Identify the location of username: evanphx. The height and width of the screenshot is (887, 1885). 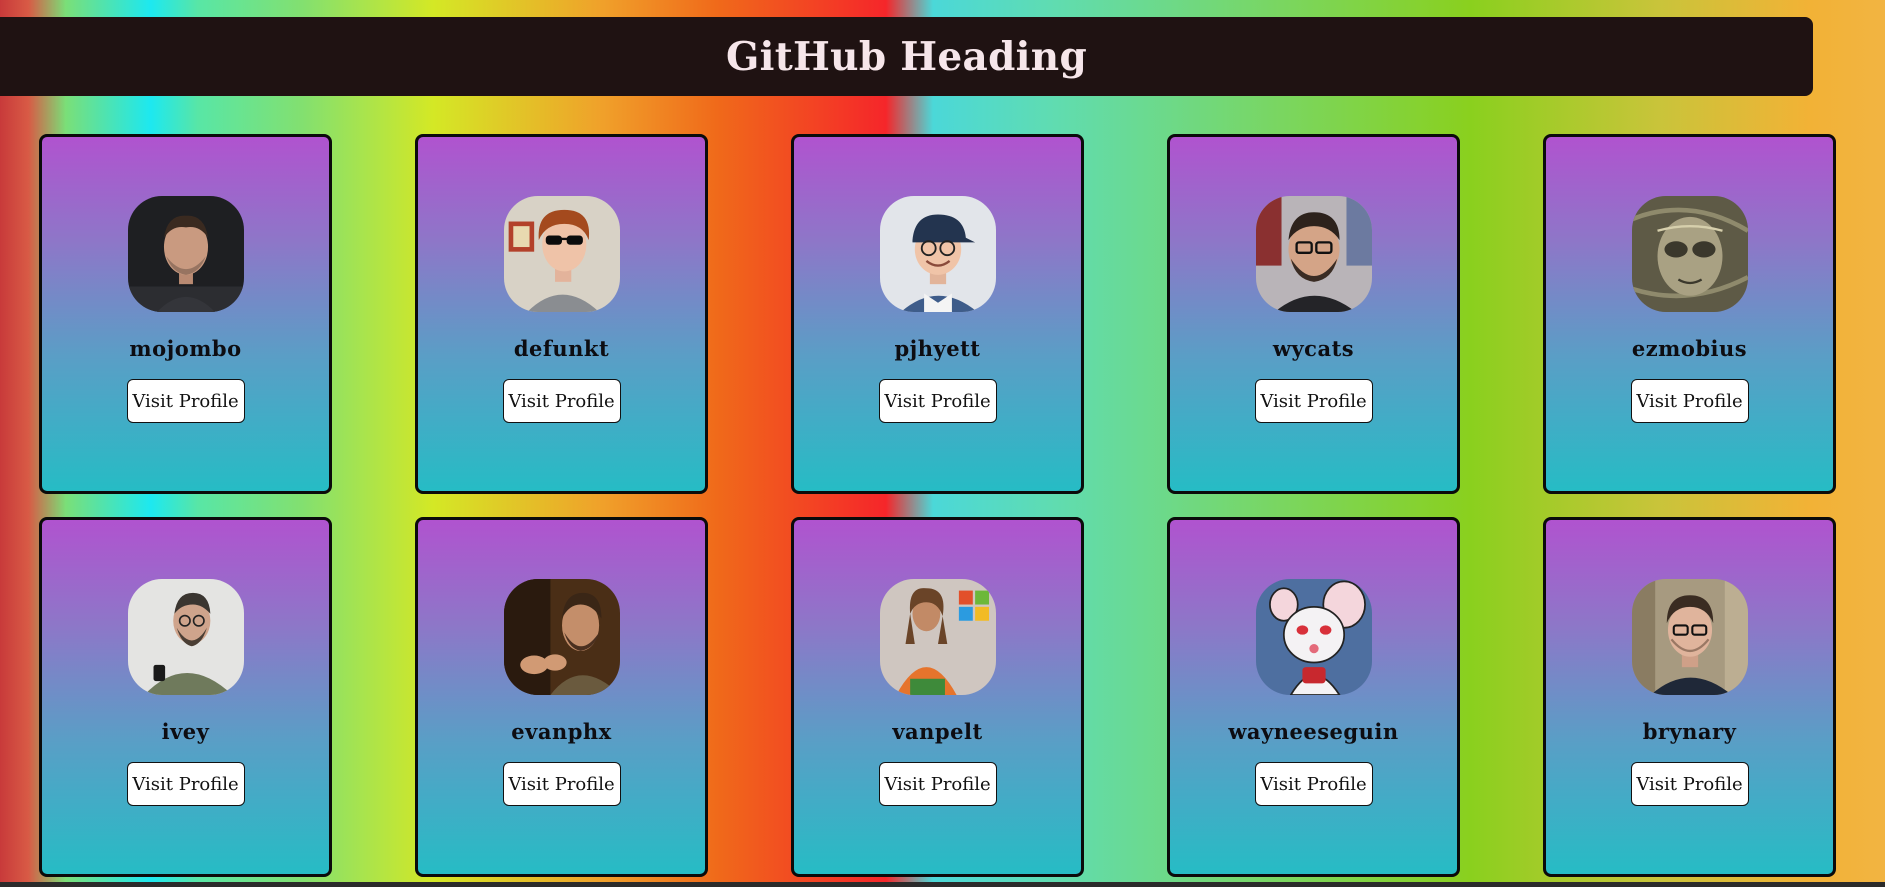
(561, 731).